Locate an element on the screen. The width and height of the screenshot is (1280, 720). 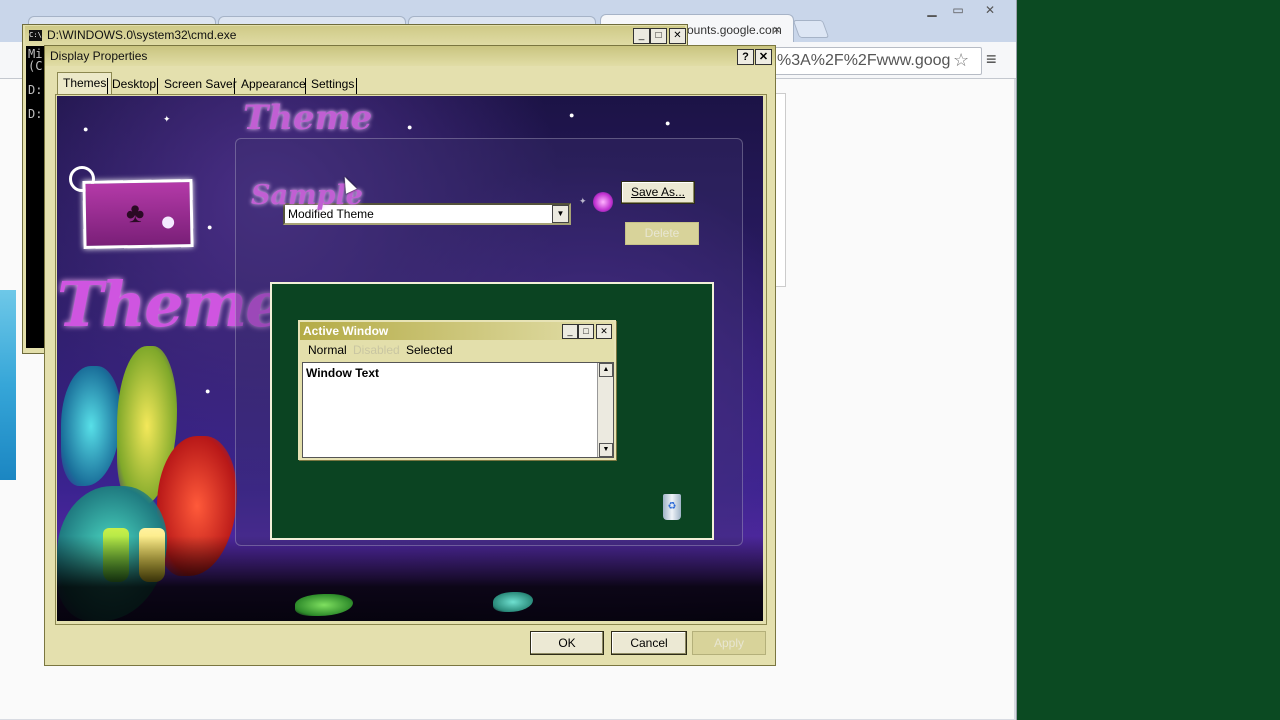
moon-decoration is located at coordinates (168, 222).